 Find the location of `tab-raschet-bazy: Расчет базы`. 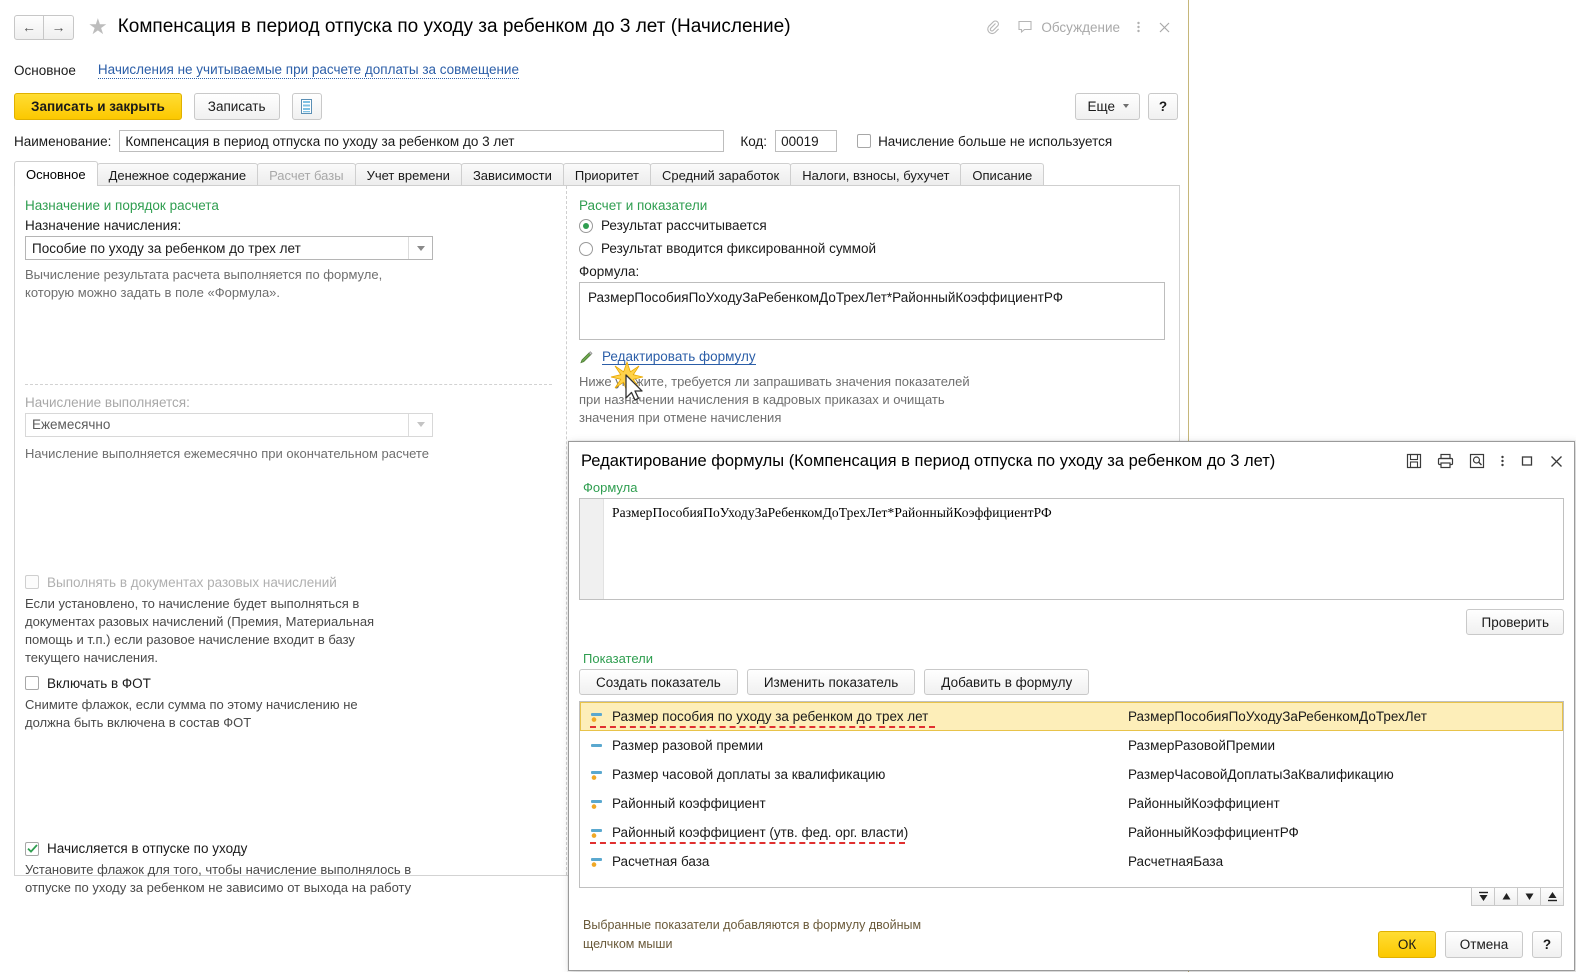

tab-raschet-bazy: Расчет базы is located at coordinates (306, 174).